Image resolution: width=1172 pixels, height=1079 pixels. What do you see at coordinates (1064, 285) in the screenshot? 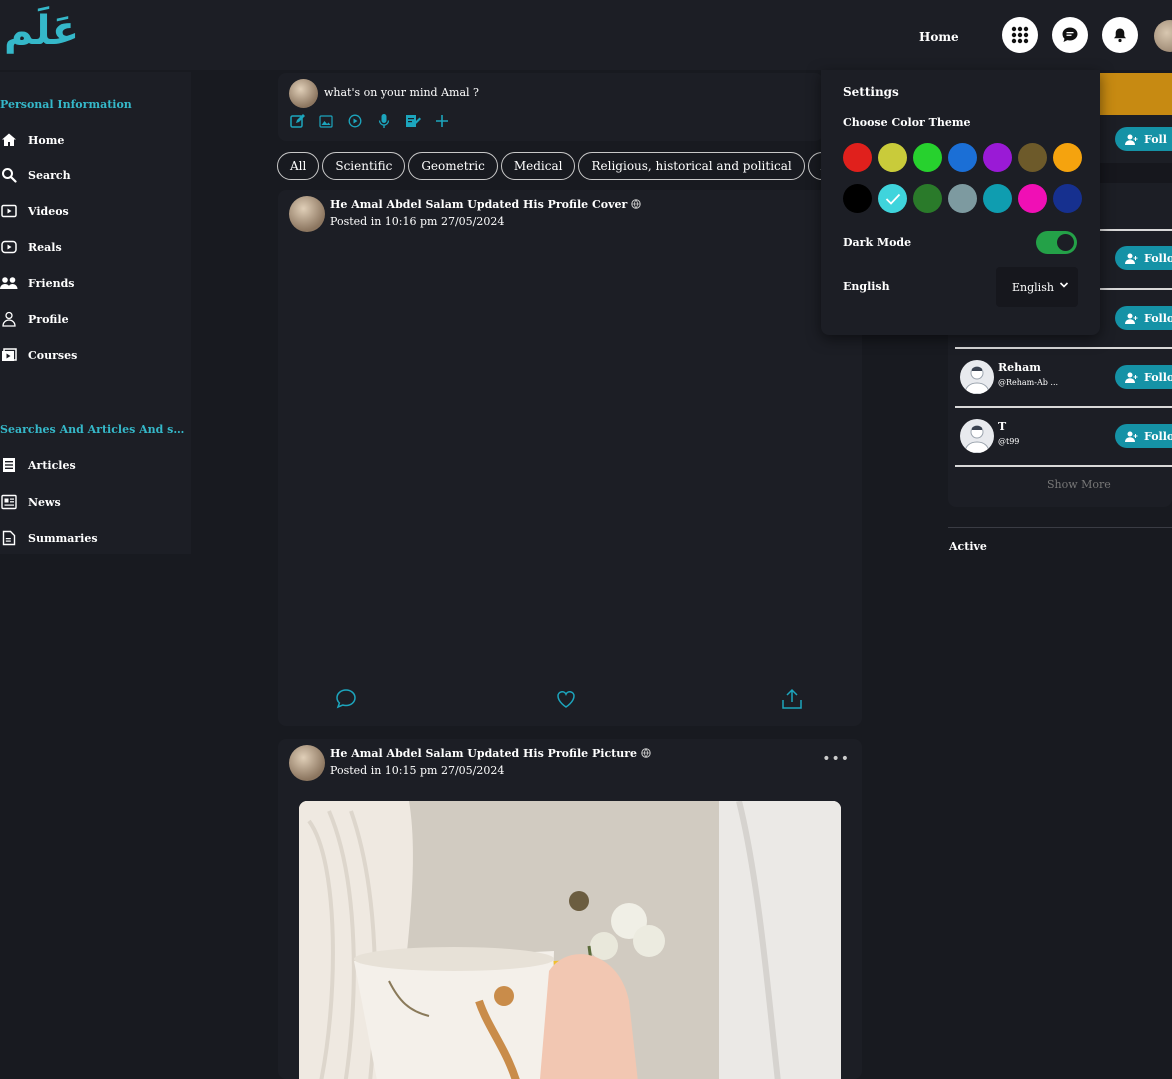
I see `chevron-down-icon` at bounding box center [1064, 285].